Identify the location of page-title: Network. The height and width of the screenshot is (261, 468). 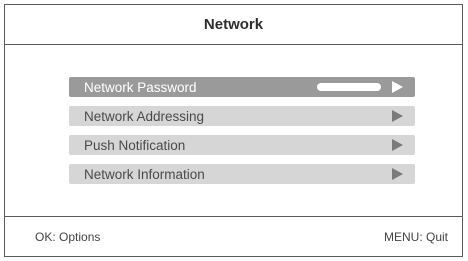
(233, 24).